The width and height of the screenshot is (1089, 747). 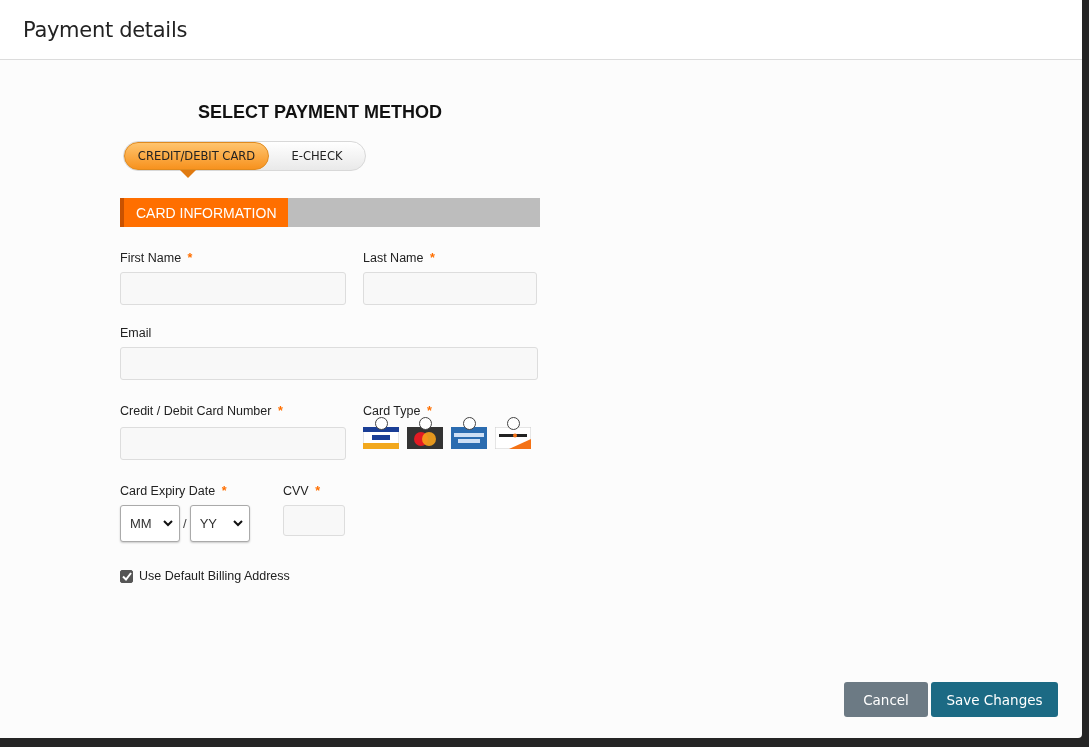 I want to click on payment-method-tab: CREDIT/DEBIT CARD, so click(x=196, y=156).